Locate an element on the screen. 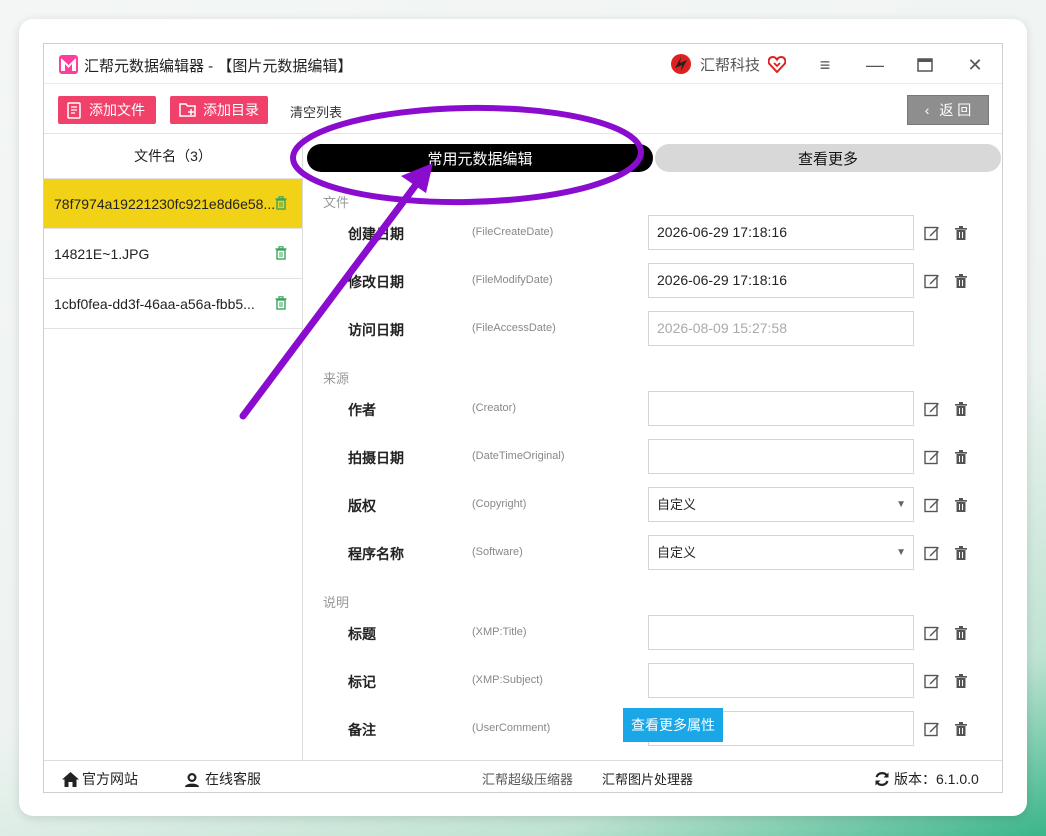 Image resolution: width=1046 pixels, height=836 pixels. field-label-access-date: 访问日期 is located at coordinates (376, 330).